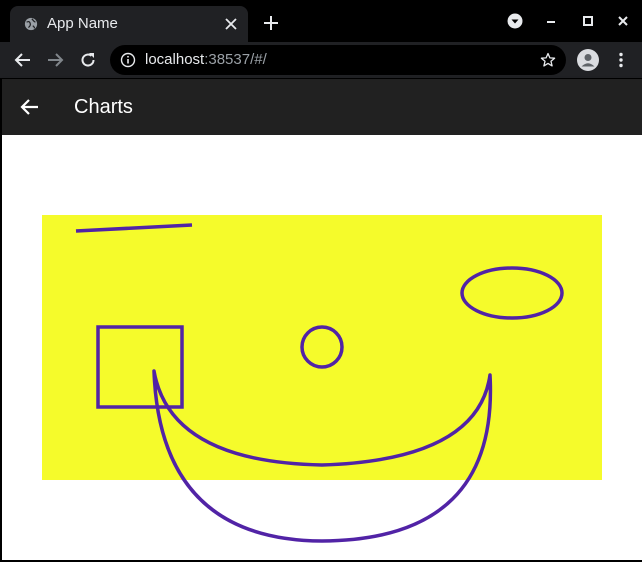  I want to click on address-bar: localhost:38537/#/, so click(338, 60).